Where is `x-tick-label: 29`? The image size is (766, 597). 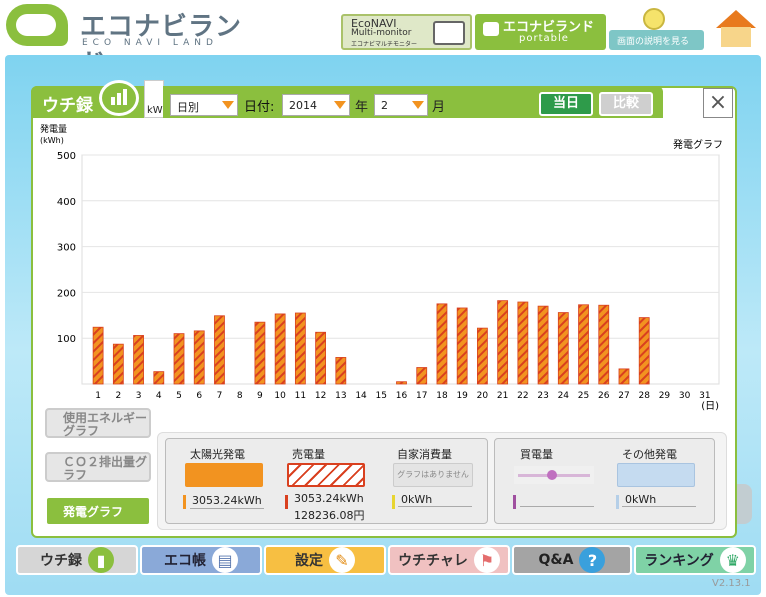
x-tick-label: 29 is located at coordinates (665, 396).